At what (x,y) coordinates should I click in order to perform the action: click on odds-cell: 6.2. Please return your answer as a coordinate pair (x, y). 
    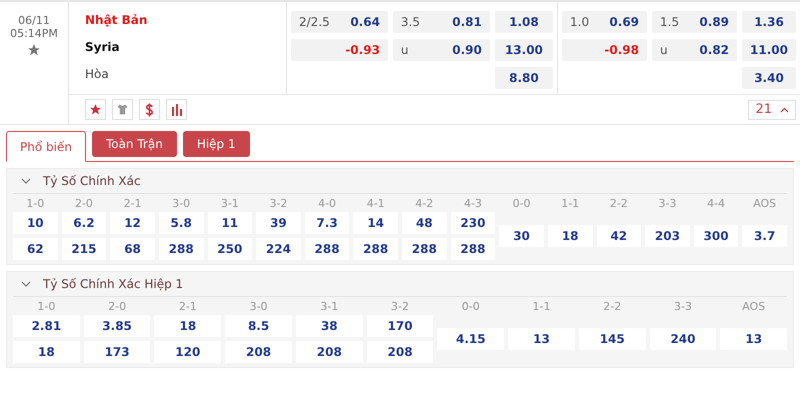
    Looking at the image, I should click on (84, 223).